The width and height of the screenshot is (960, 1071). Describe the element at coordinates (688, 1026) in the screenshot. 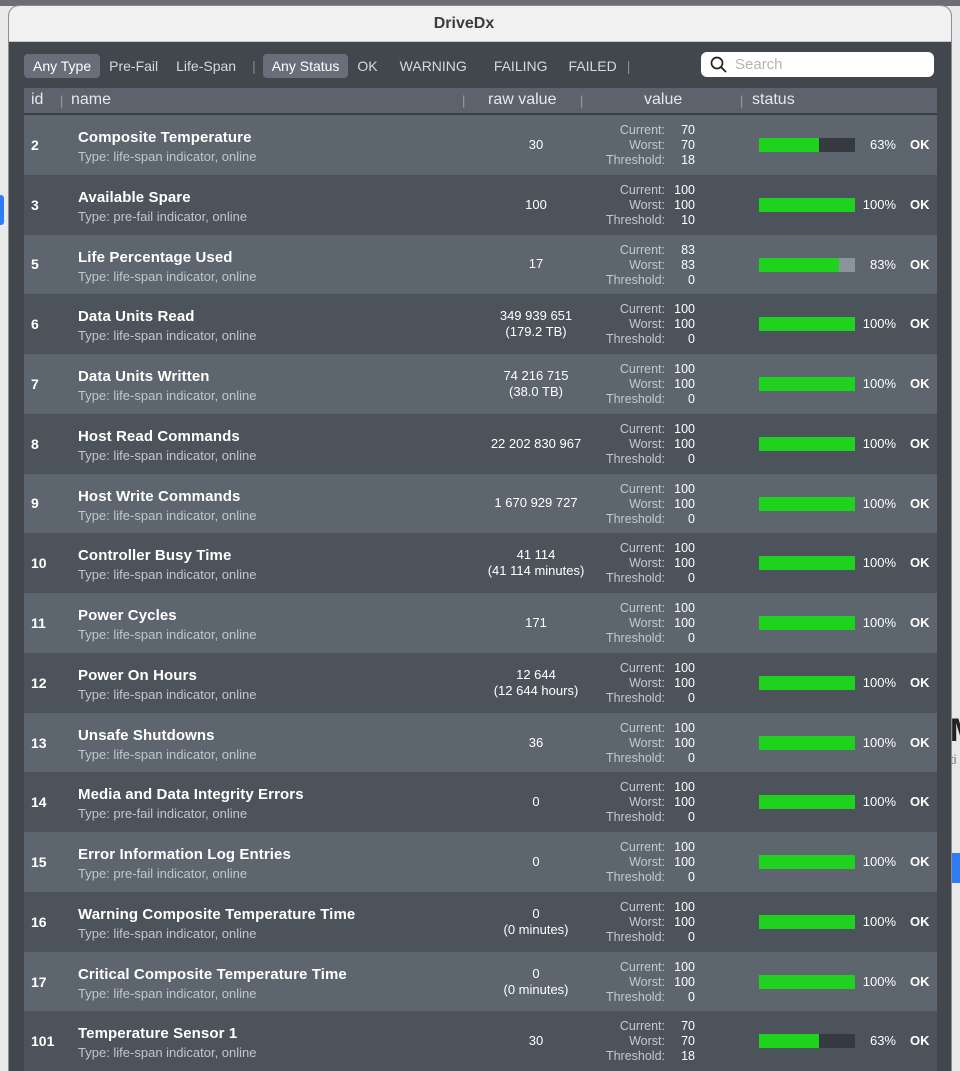

I see `current-value: 70` at that location.